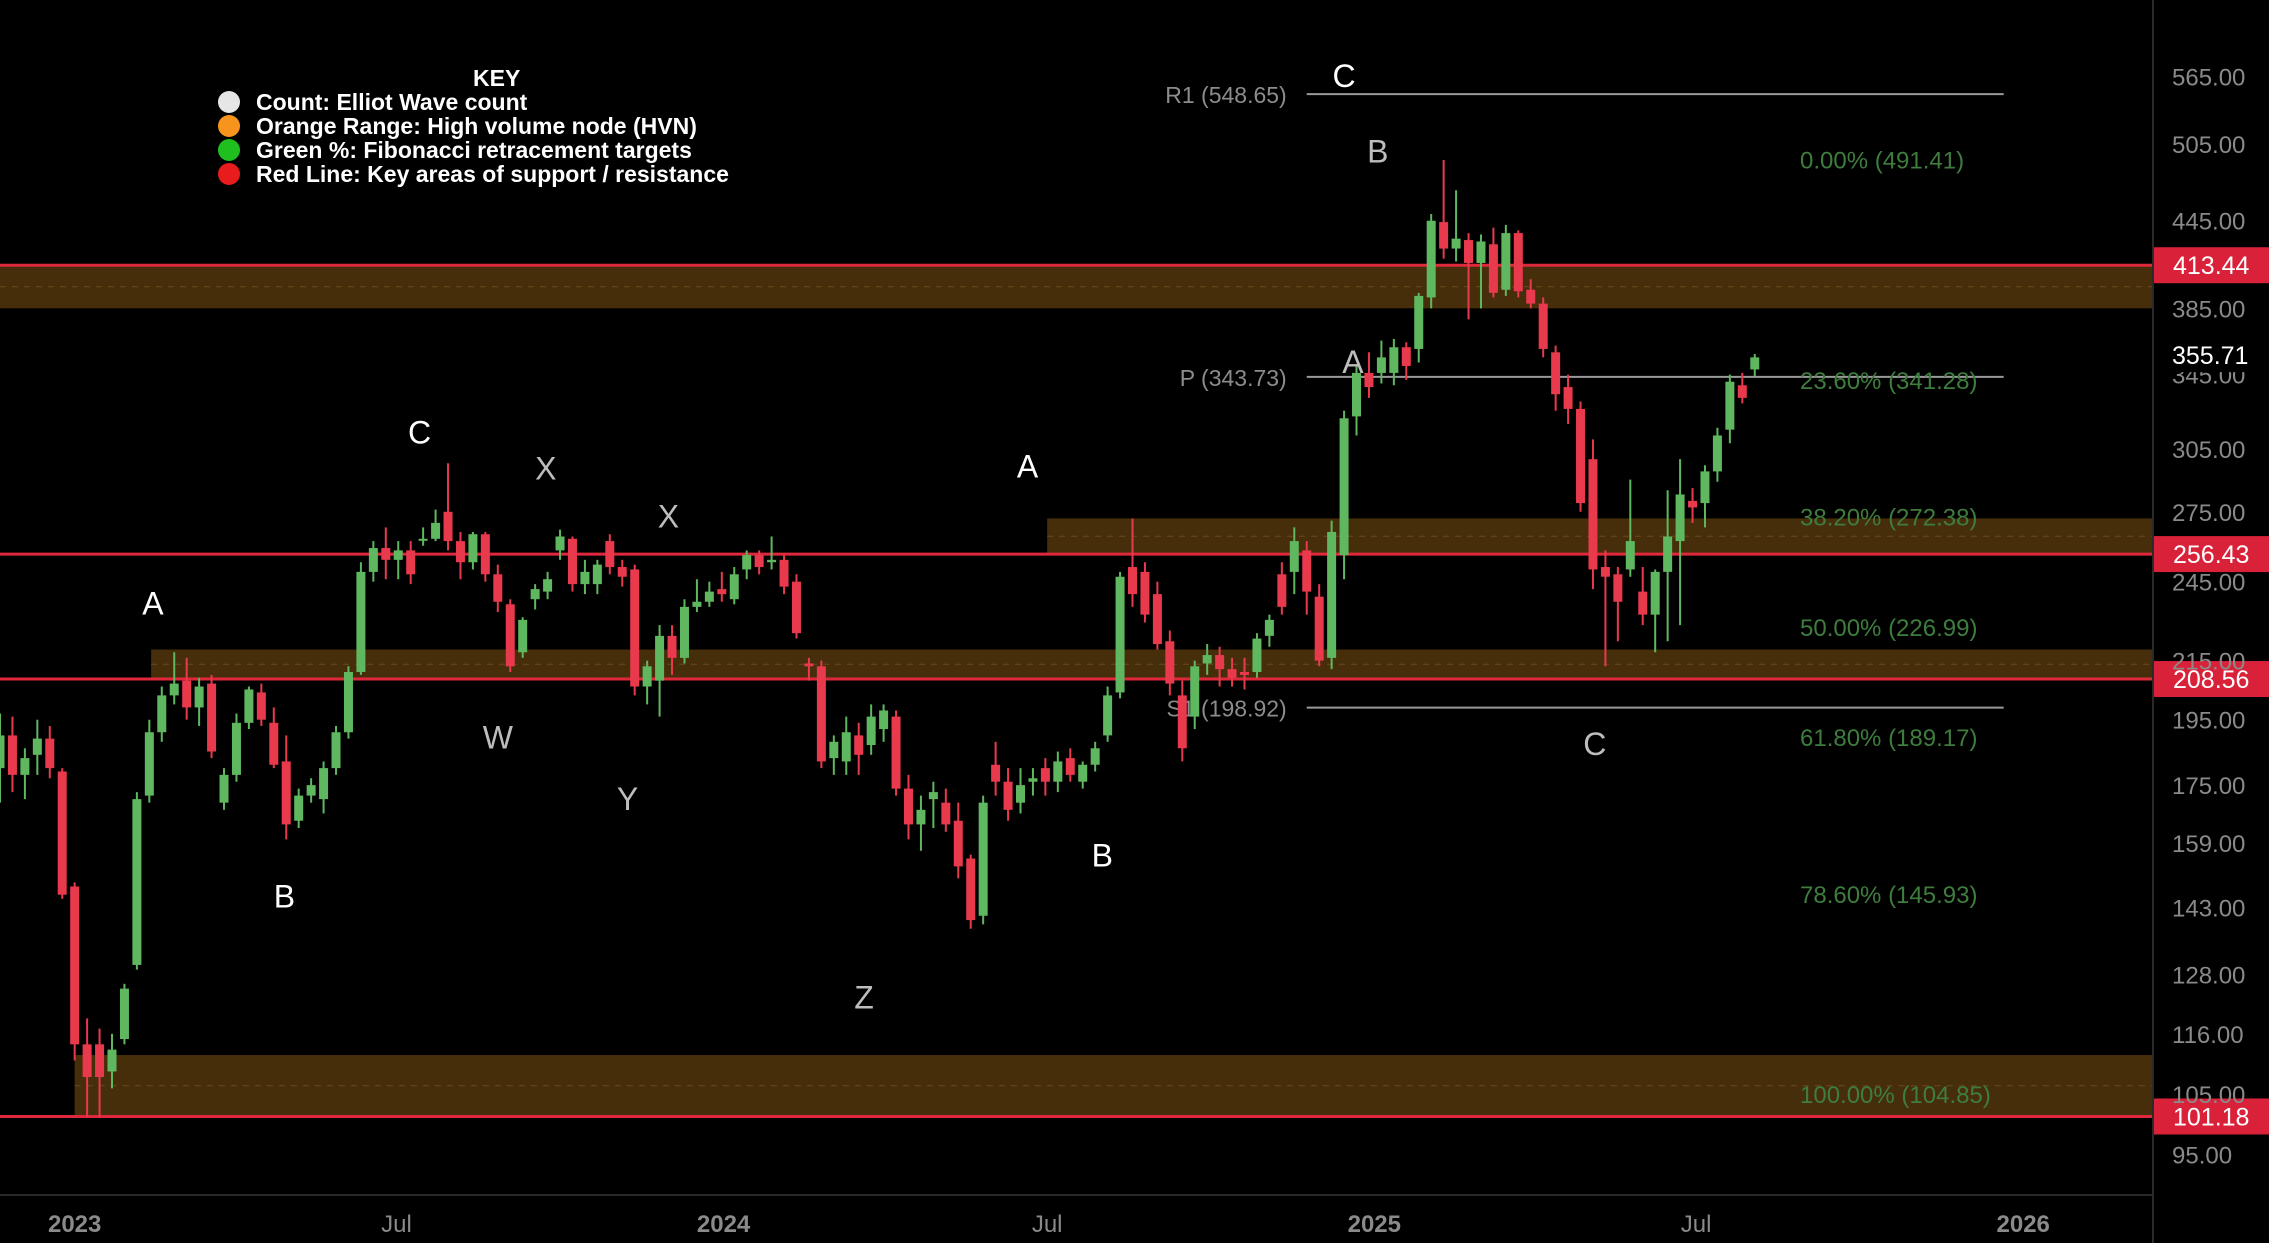 Image resolution: width=2269 pixels, height=1243 pixels. Describe the element at coordinates (2208, 77) in the screenshot. I see `price-tick-label: 565.00` at that location.